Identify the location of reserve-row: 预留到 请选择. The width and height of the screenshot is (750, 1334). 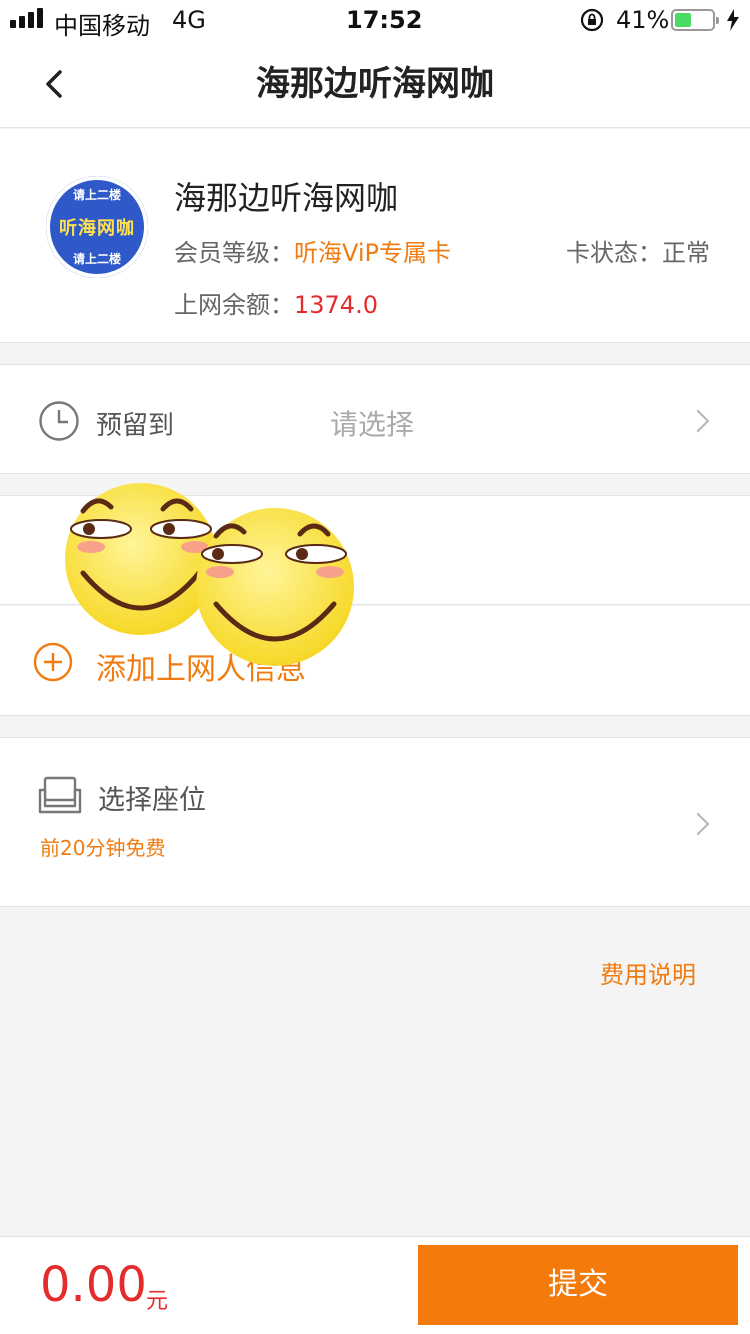
(375, 419).